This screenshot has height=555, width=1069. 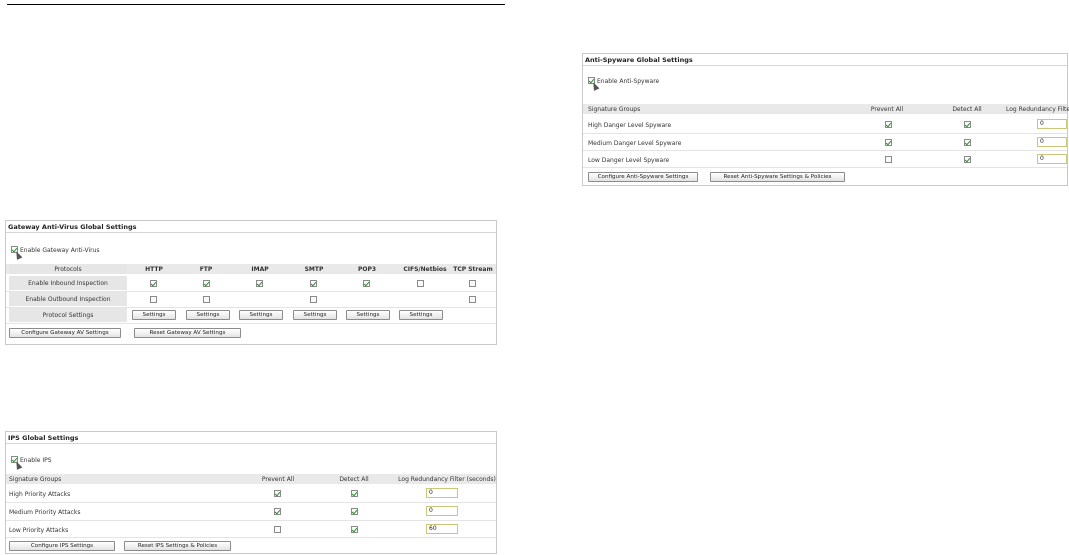 What do you see at coordinates (39, 530) in the screenshot?
I see `low-priority-label: Low Priority Attacks` at bounding box center [39, 530].